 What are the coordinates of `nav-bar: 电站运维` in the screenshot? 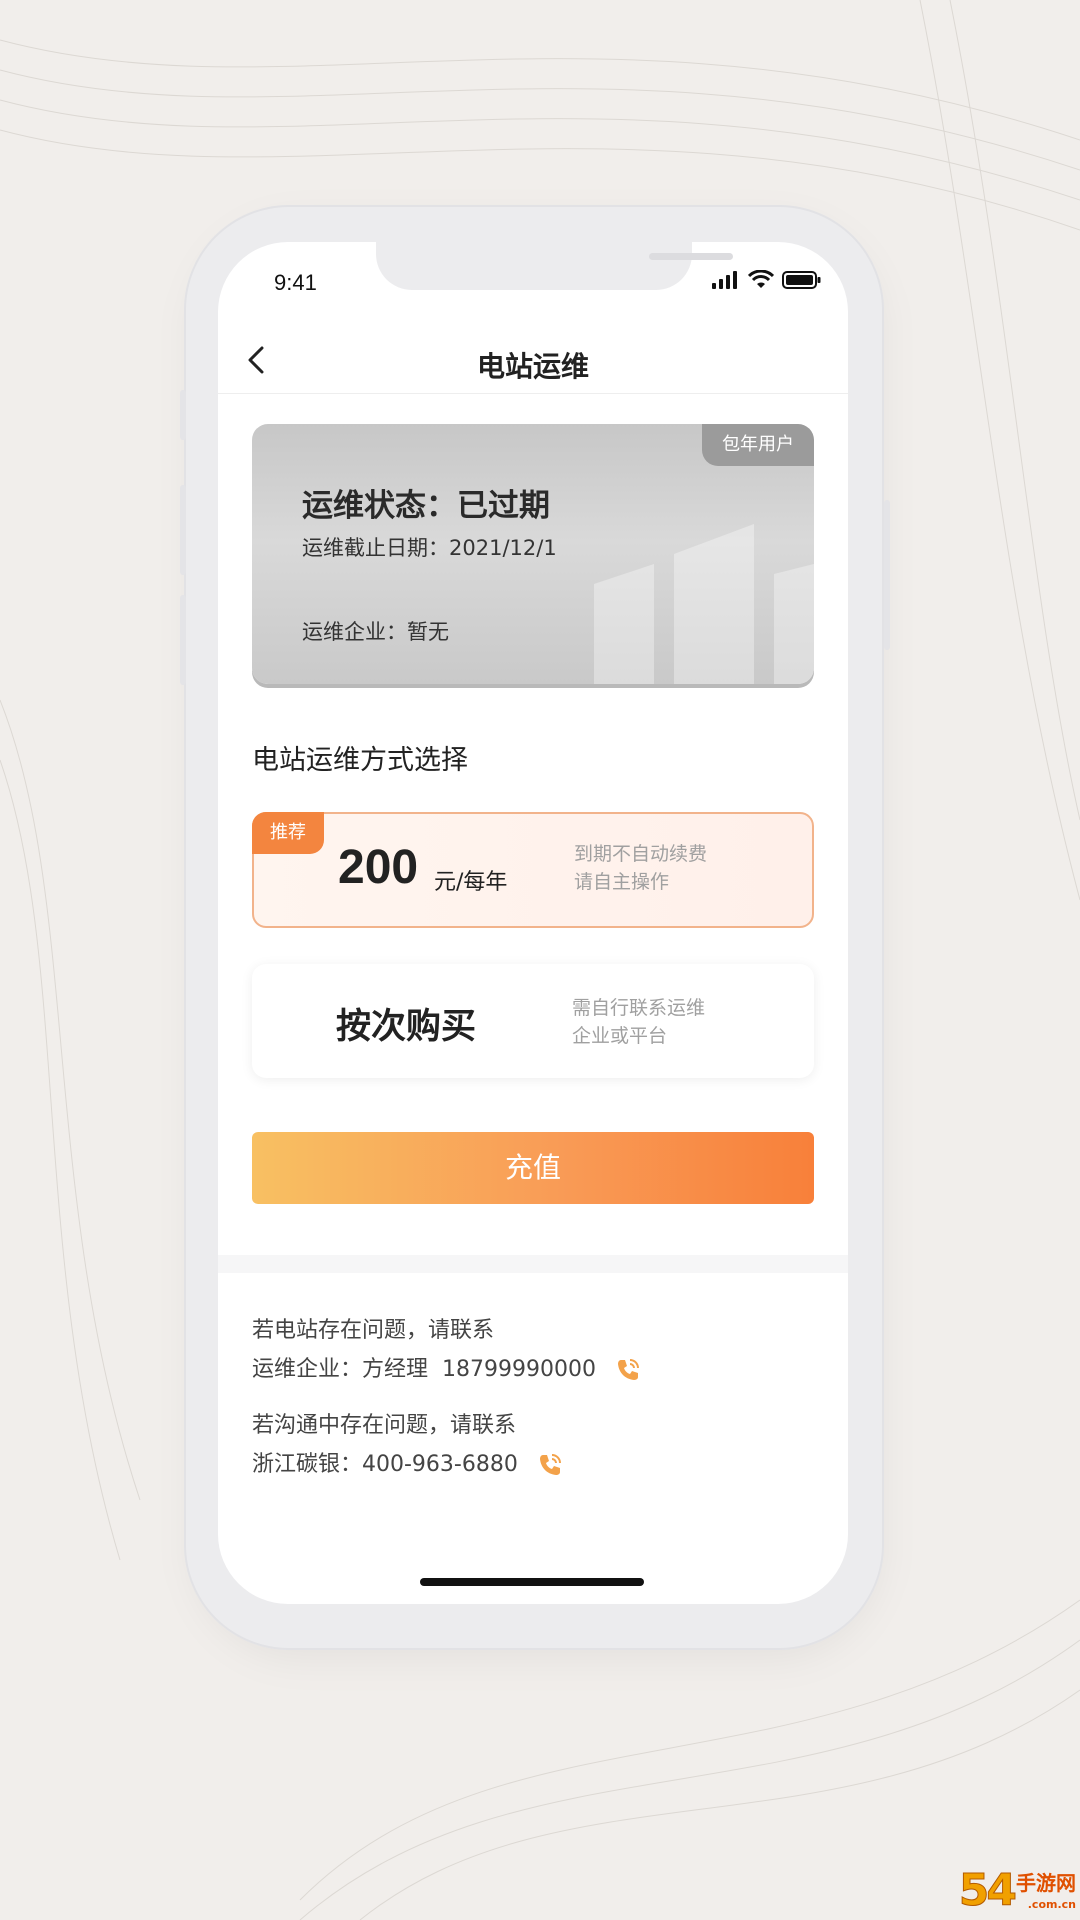 It's located at (533, 360).